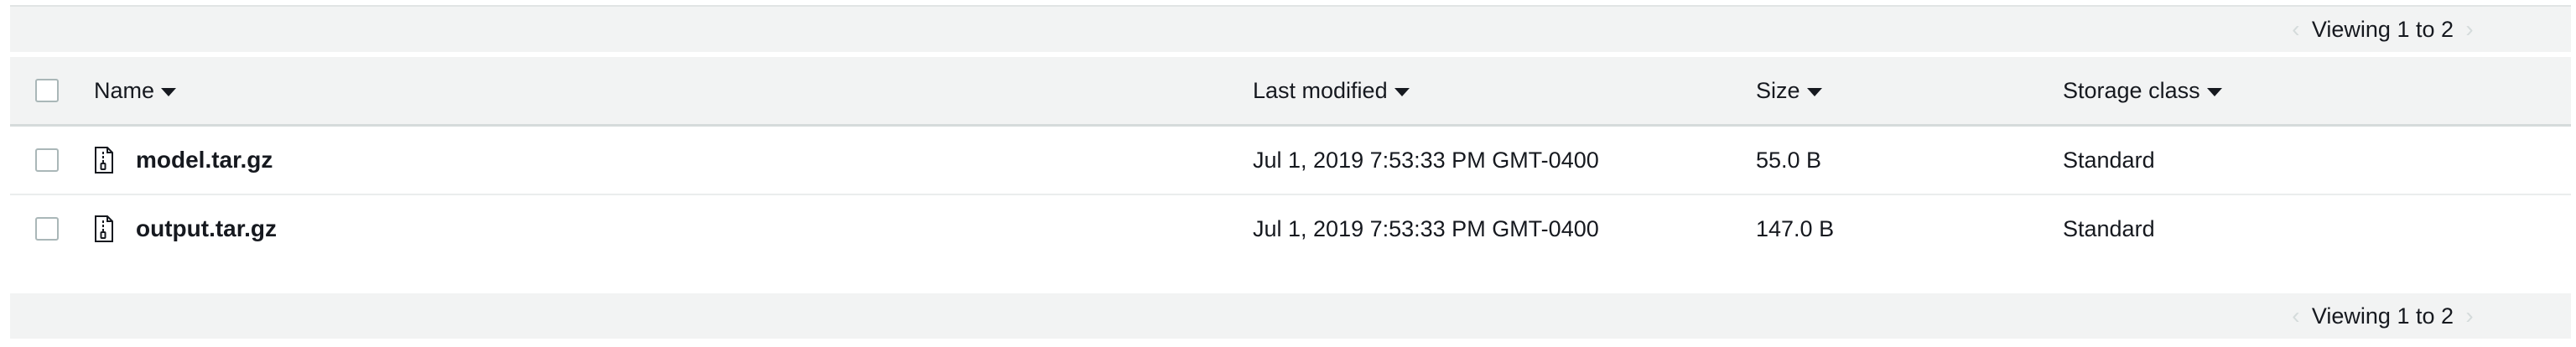  I want to click on pagination-top: ‹ Viewing 1 to 2 ›, so click(2382, 29).